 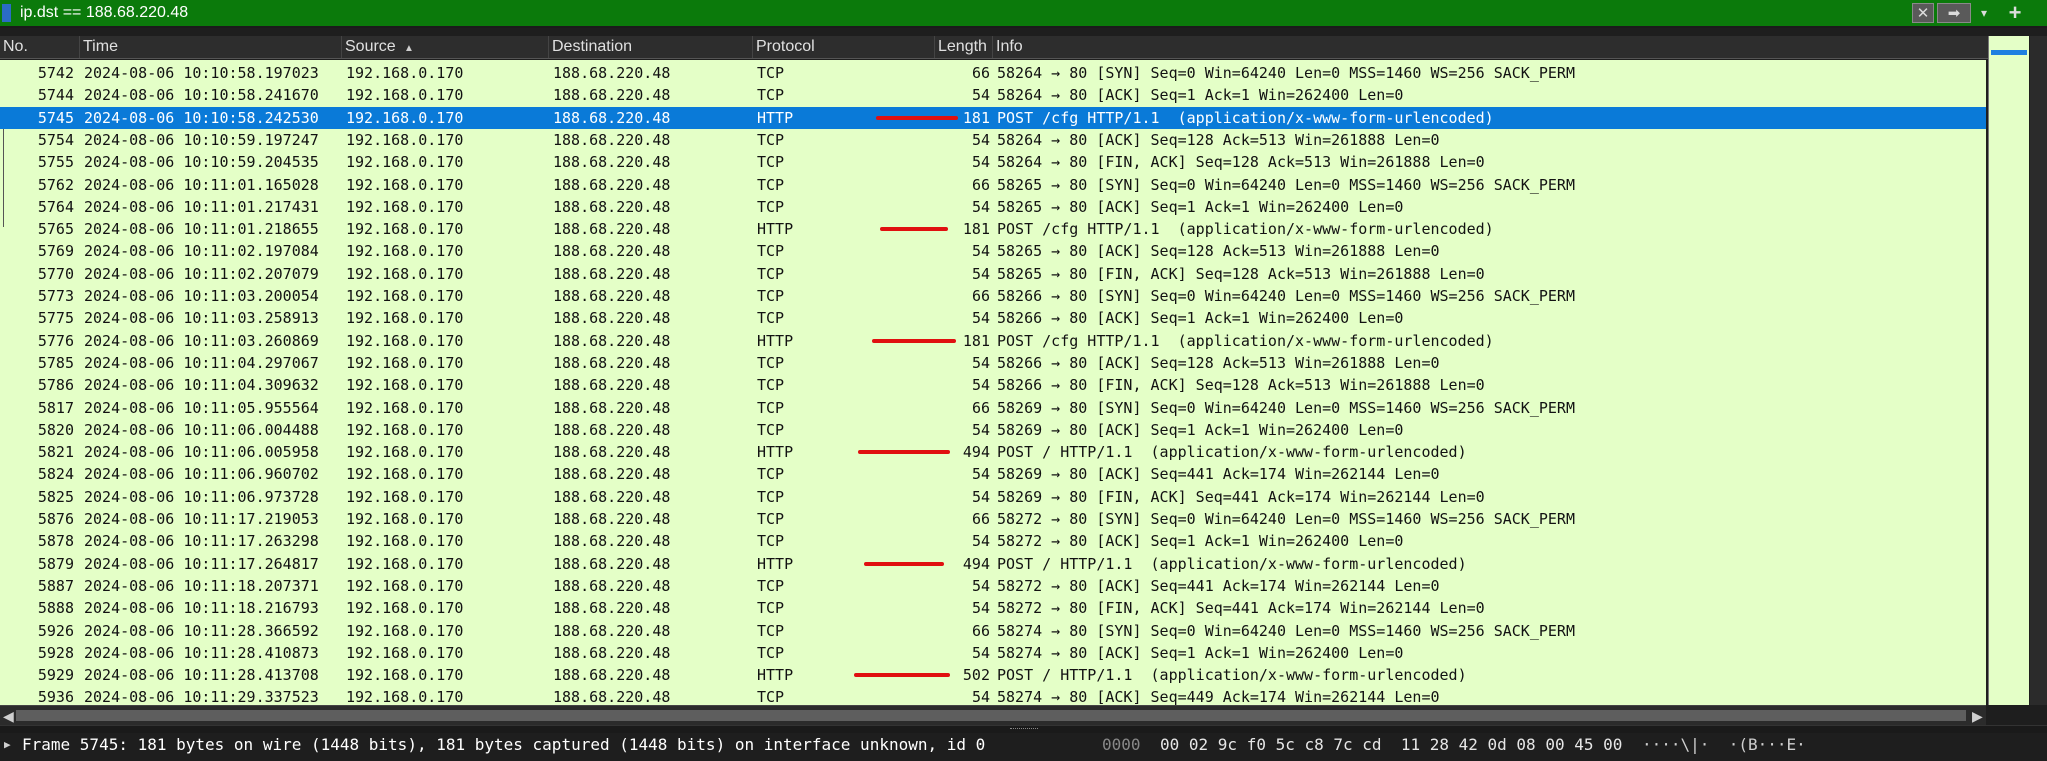 What do you see at coordinates (55, 385) in the screenshot?
I see `packet-no: 5786` at bounding box center [55, 385].